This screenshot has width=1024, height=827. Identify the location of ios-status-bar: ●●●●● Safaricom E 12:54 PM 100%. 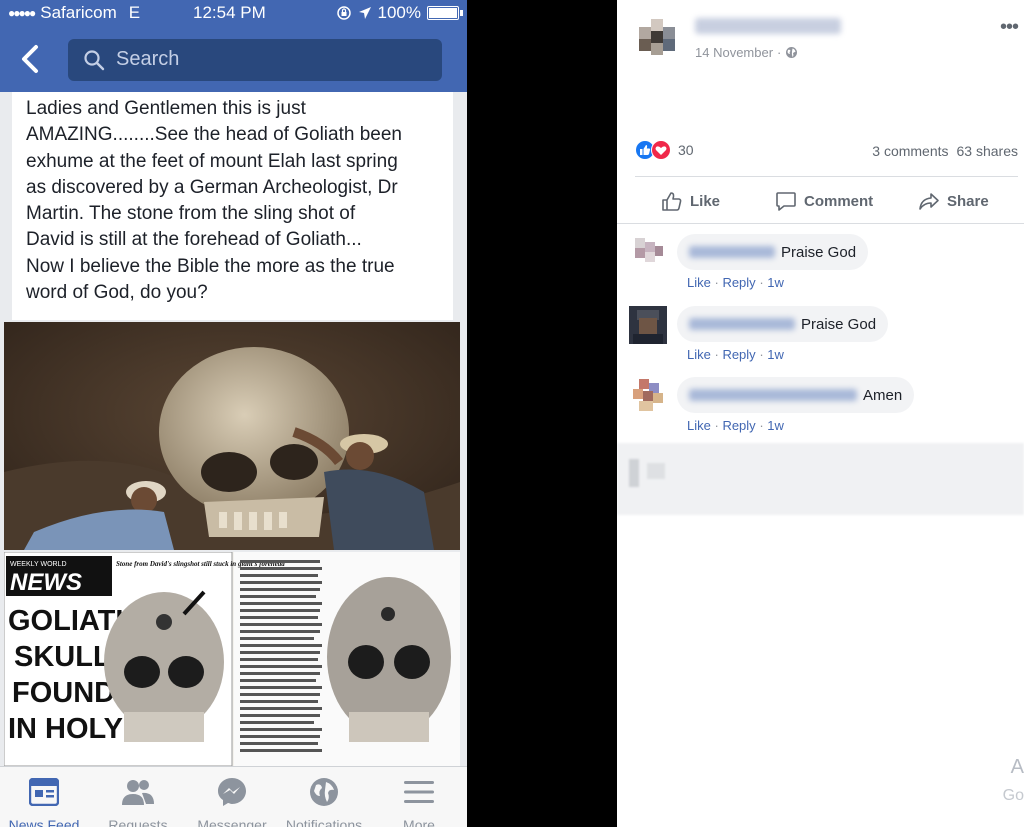
(233, 14).